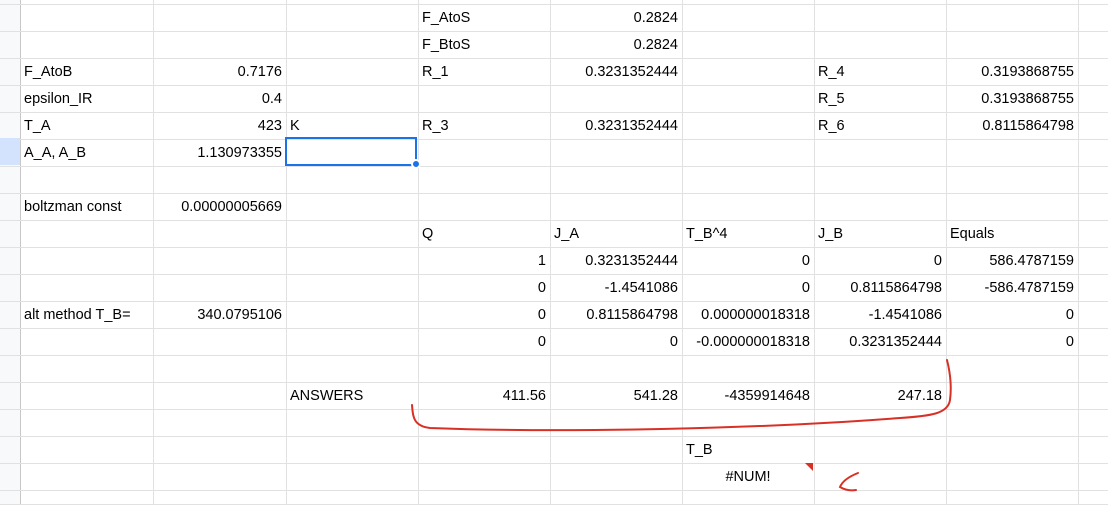  What do you see at coordinates (848, 482) in the screenshot?
I see `arrow-mark-ink` at bounding box center [848, 482].